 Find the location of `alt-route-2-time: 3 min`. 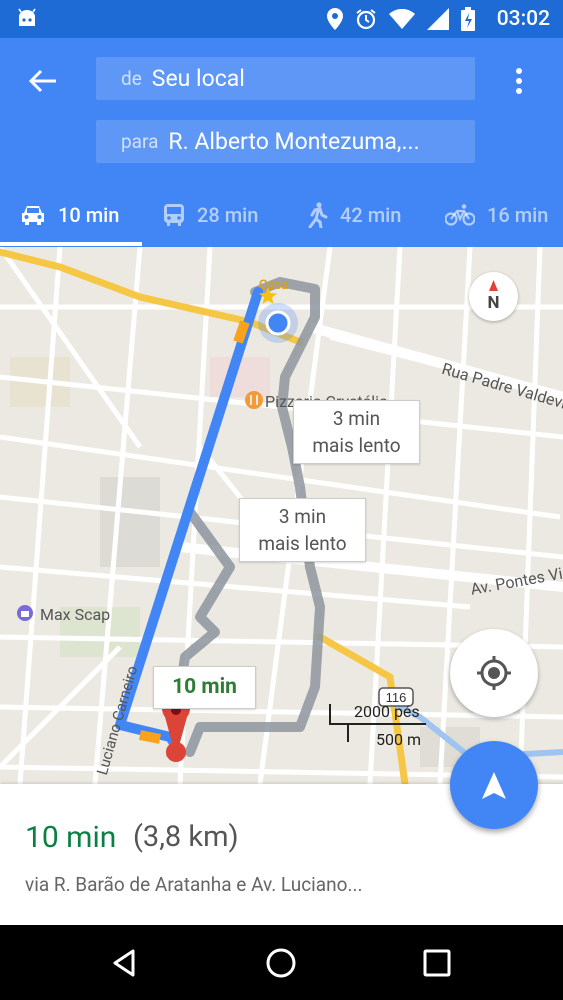

alt-route-2-time: 3 min is located at coordinates (302, 516).